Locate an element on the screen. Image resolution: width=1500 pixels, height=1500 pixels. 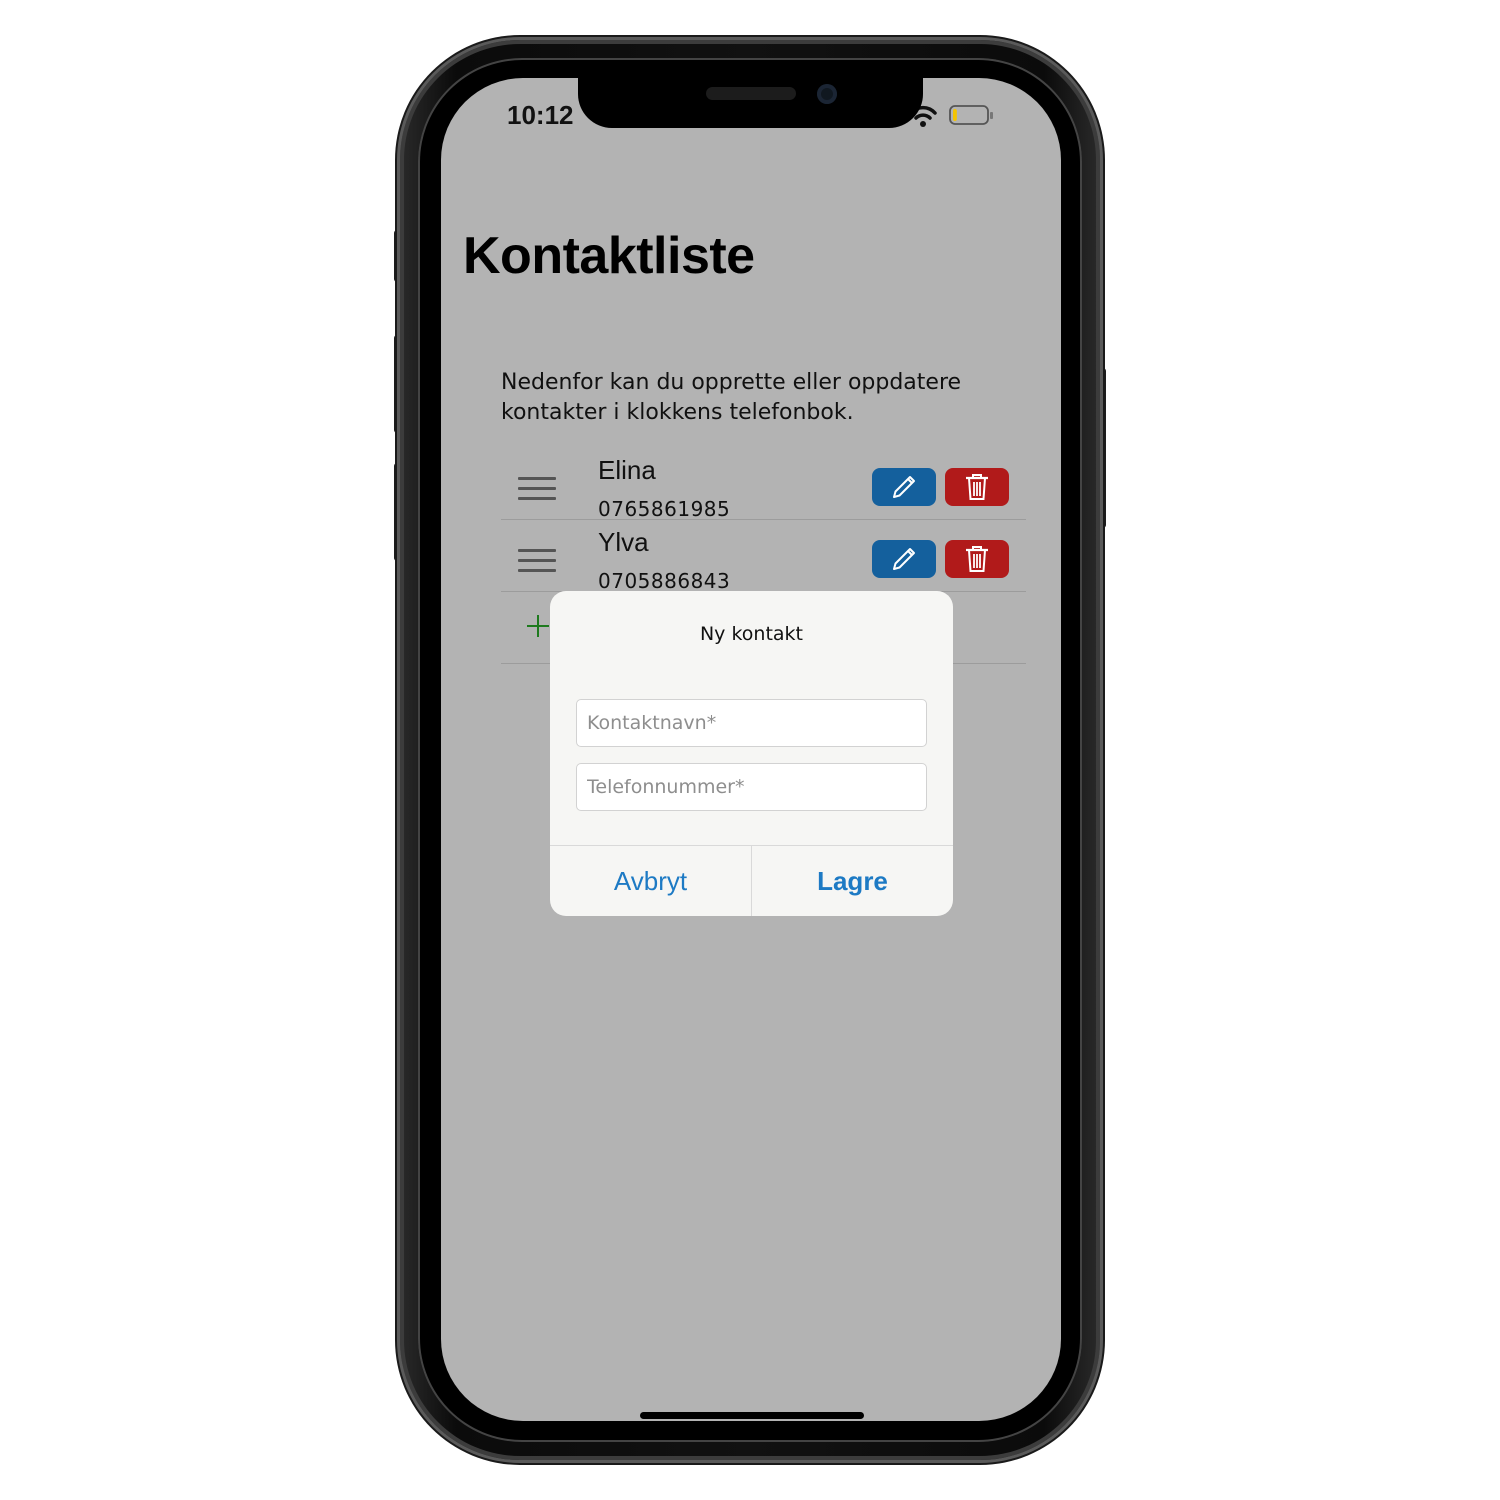
save-button: Lagre is located at coordinates (852, 881).